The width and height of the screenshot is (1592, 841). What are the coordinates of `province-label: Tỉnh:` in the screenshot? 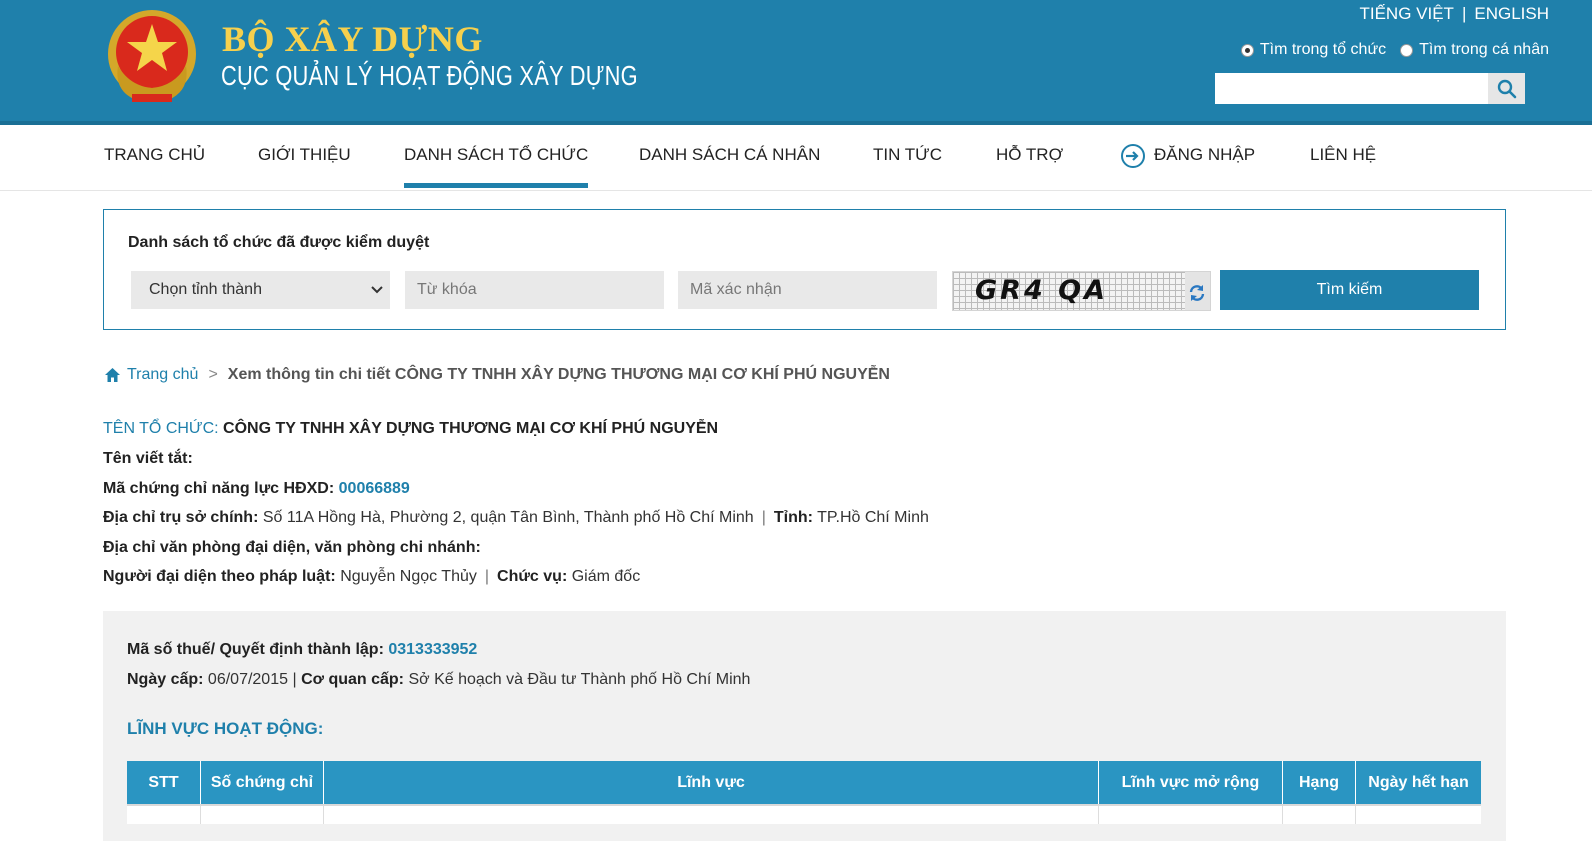 It's located at (793, 517).